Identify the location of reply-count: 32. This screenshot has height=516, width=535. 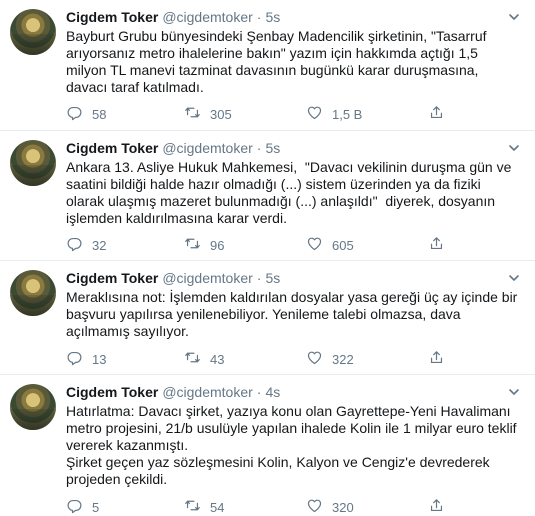
(99, 245).